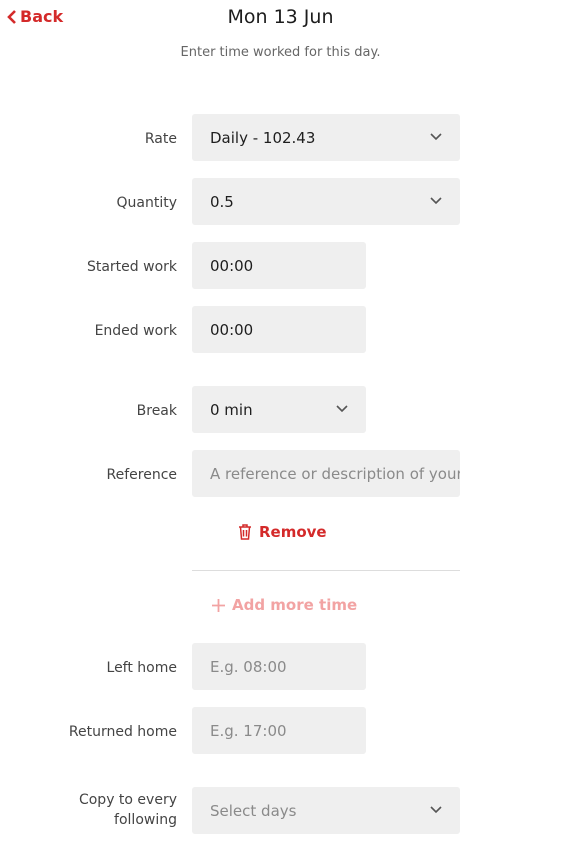 This screenshot has width=561, height=857. Describe the element at coordinates (122, 732) in the screenshot. I see `returned-home-label: Returned home` at that location.